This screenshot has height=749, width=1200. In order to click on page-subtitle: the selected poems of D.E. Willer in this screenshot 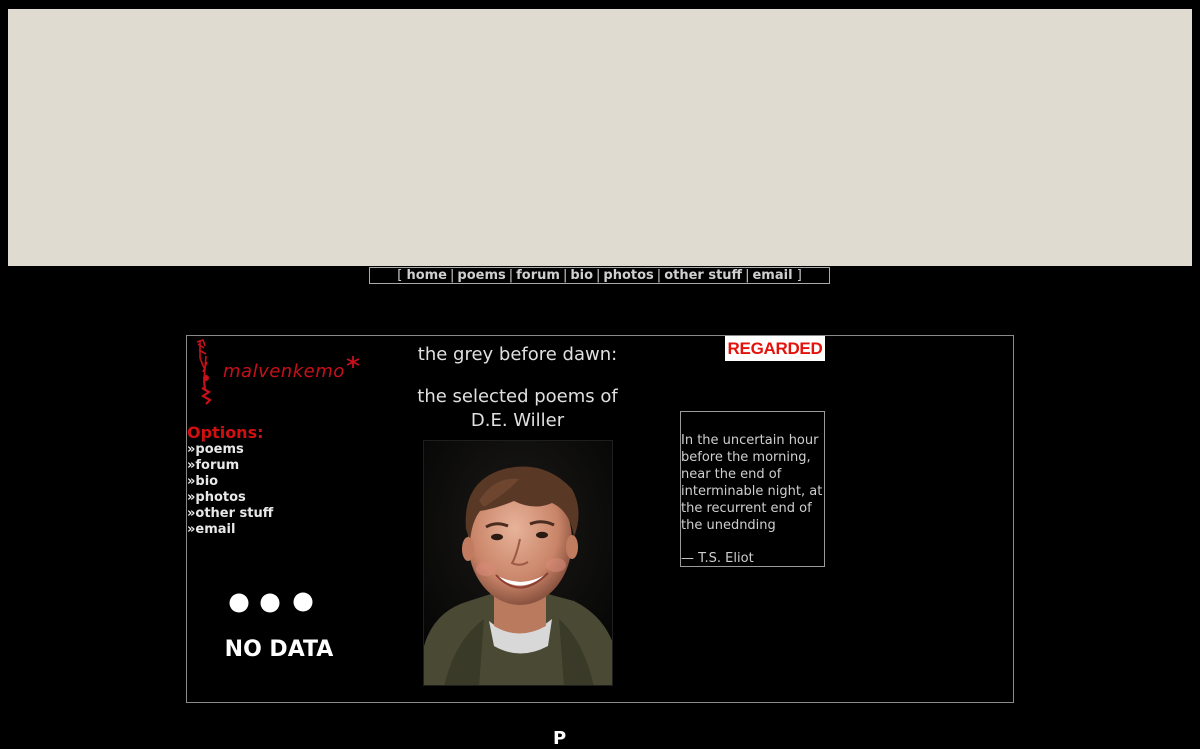, I will do `click(517, 409)`.